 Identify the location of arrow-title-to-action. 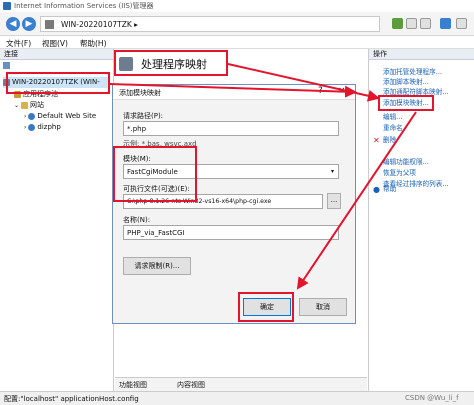
(303, 82).